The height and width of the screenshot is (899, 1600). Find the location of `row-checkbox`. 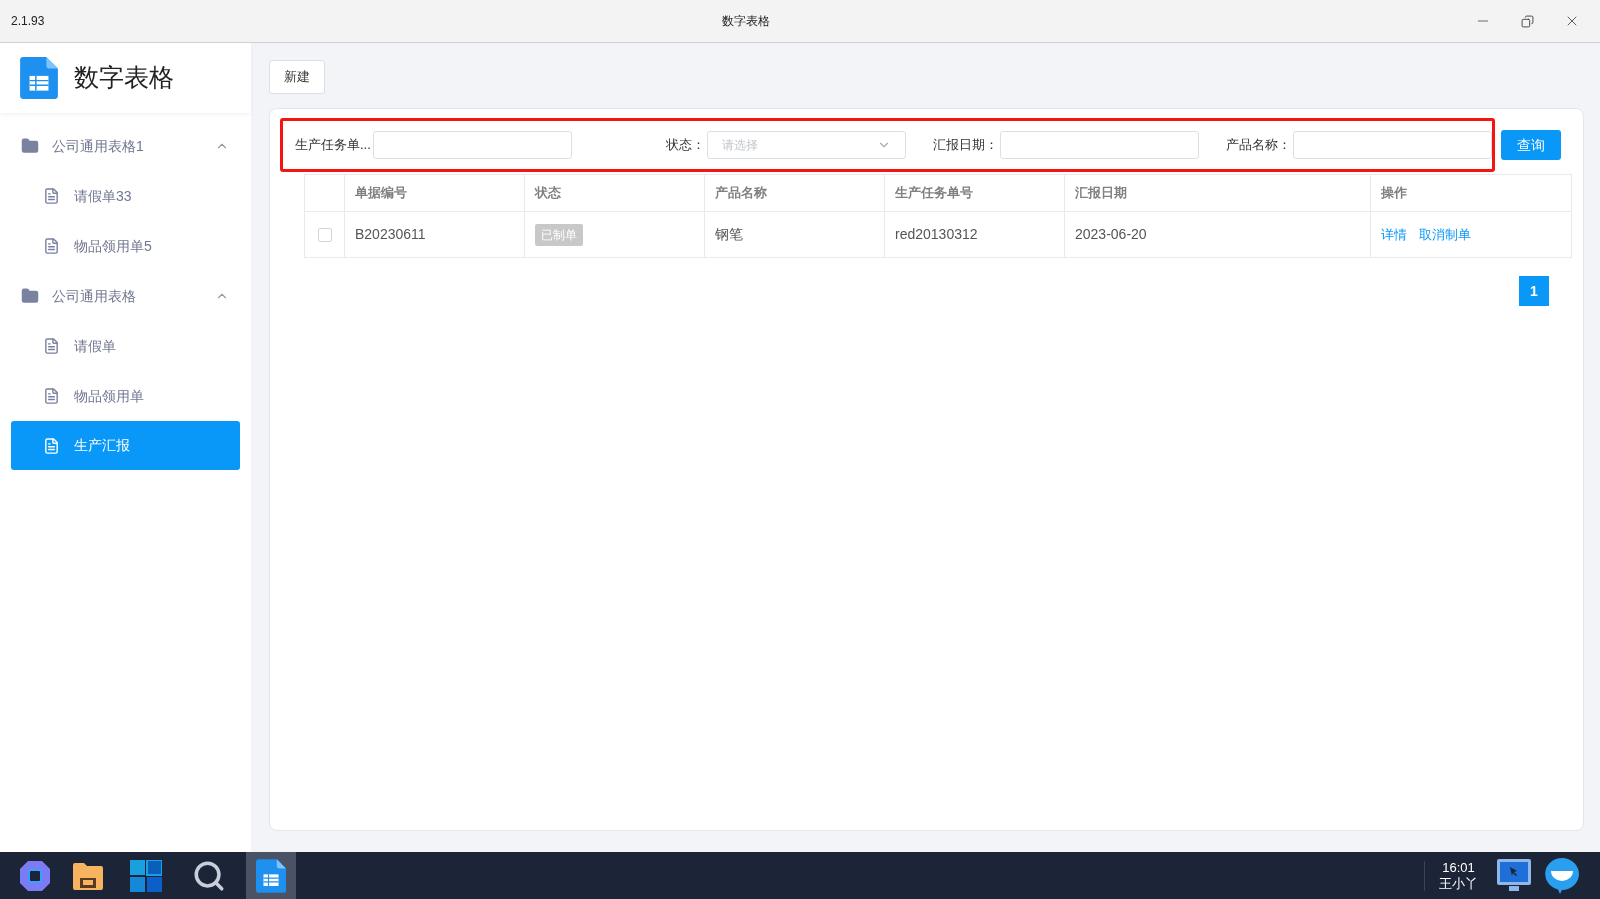

row-checkbox is located at coordinates (324, 234).